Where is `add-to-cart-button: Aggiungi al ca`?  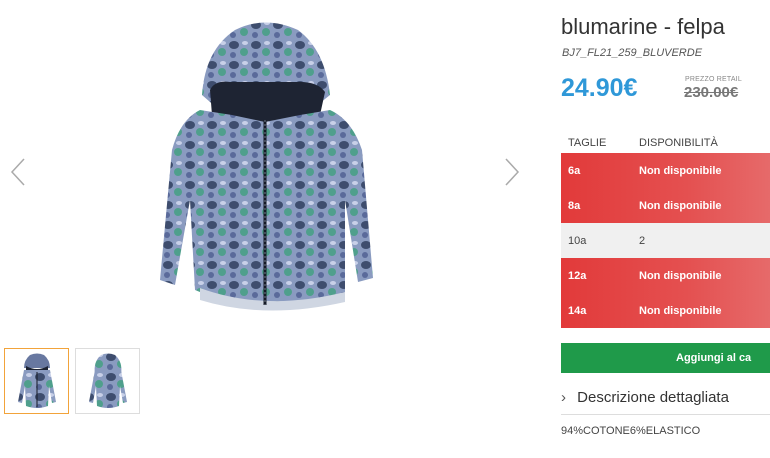
add-to-cart-button: Aggiungi al ca is located at coordinates (665, 358).